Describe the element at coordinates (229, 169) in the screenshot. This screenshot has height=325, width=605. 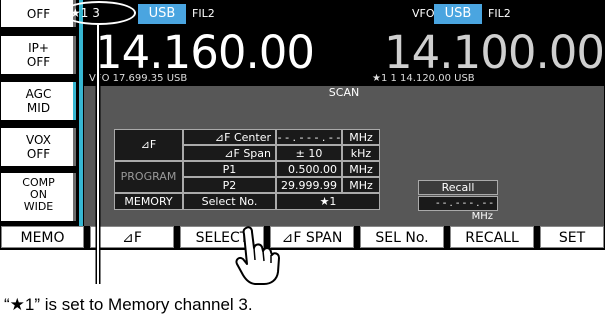
I see `p1-label: P1` at that location.